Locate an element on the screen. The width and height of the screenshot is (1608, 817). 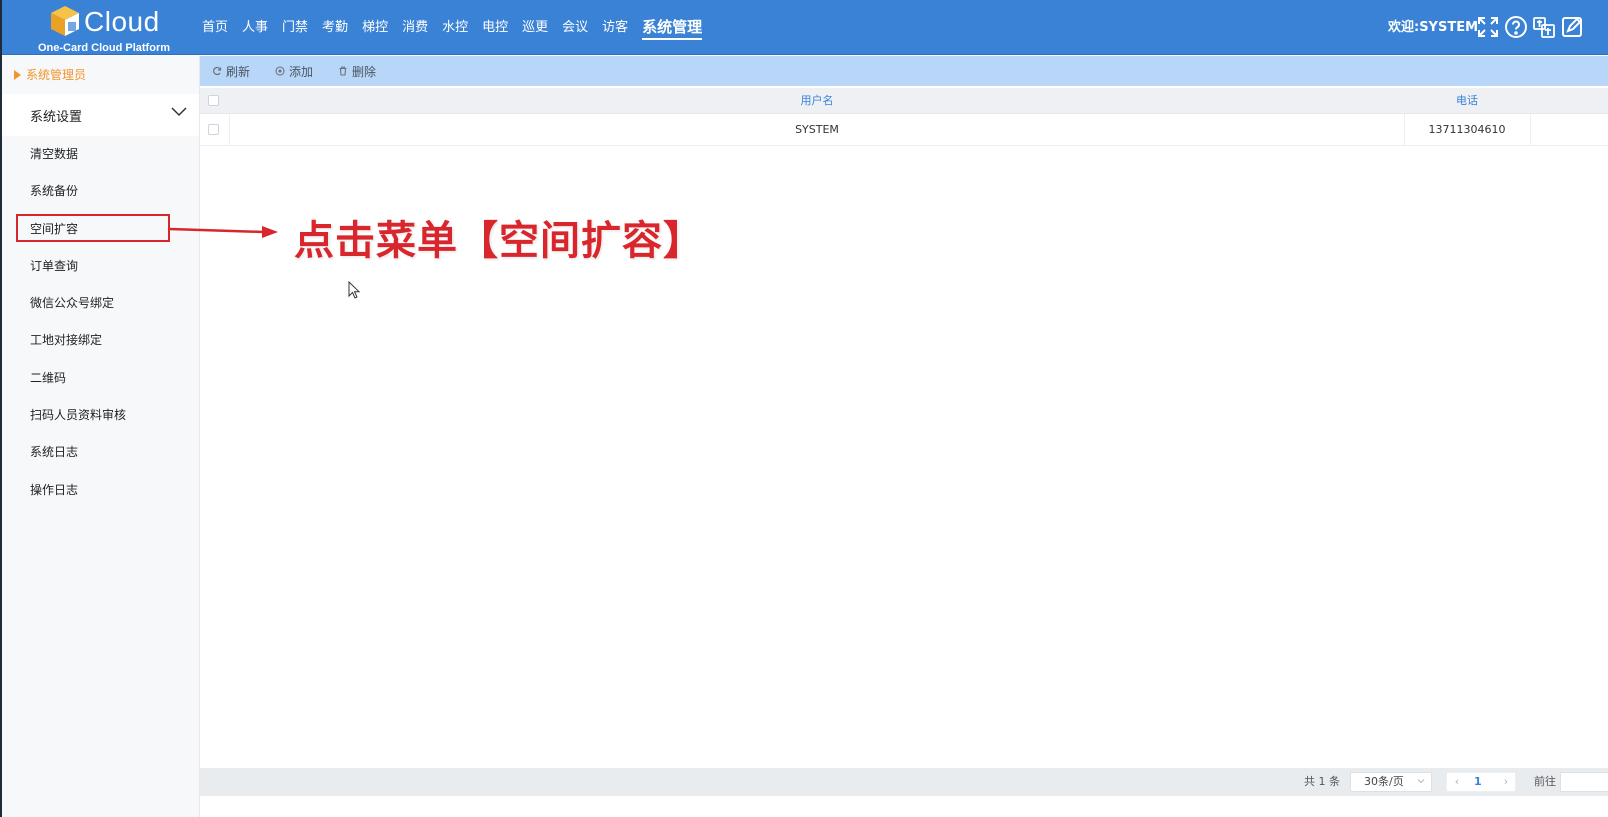
page-size-value: 30条/页 is located at coordinates (1384, 781).